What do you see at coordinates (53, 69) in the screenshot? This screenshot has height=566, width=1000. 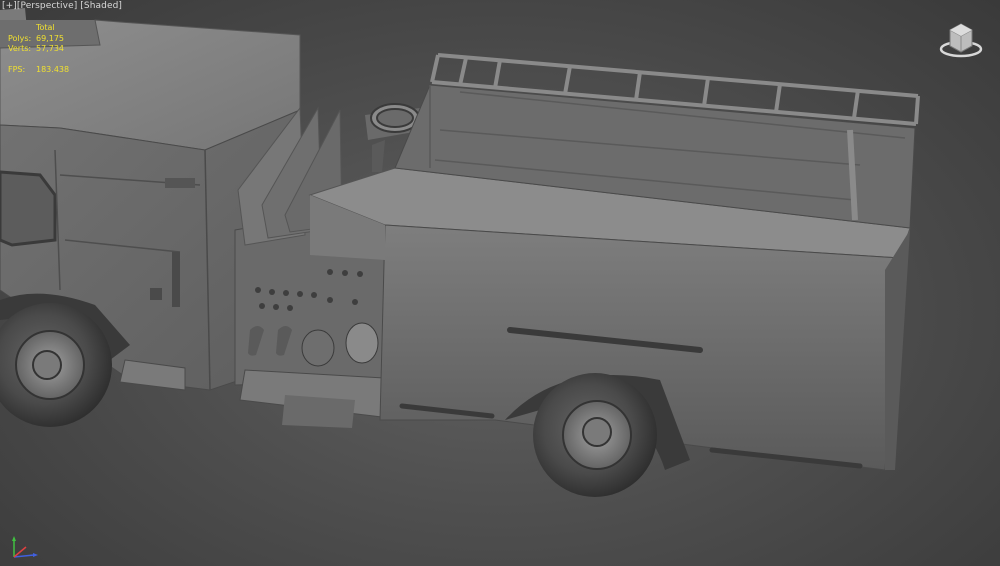 I see `fps-value: 183.438` at bounding box center [53, 69].